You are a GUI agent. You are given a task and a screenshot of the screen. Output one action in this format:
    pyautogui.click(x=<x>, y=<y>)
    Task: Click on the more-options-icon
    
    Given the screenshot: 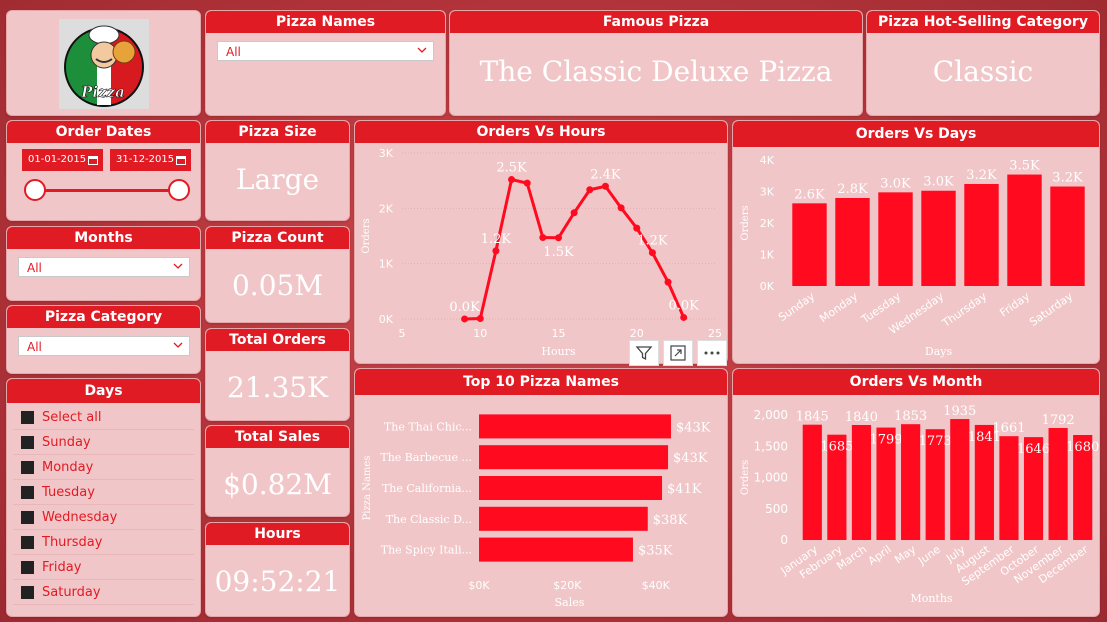 What is the action you would take?
    pyautogui.click(x=712, y=353)
    